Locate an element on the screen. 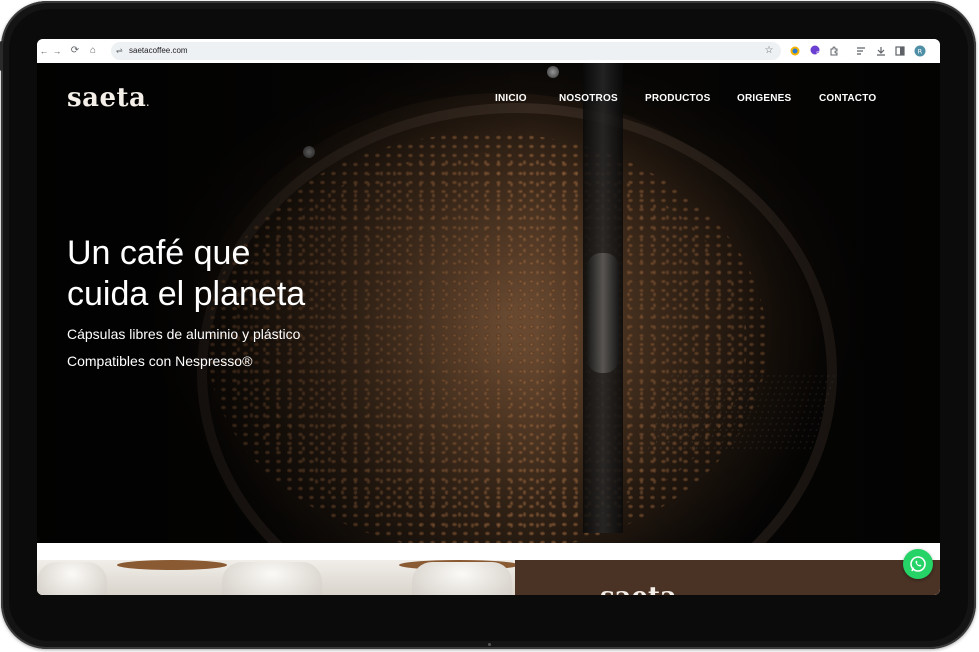  forward-icon: → is located at coordinates (57, 51).